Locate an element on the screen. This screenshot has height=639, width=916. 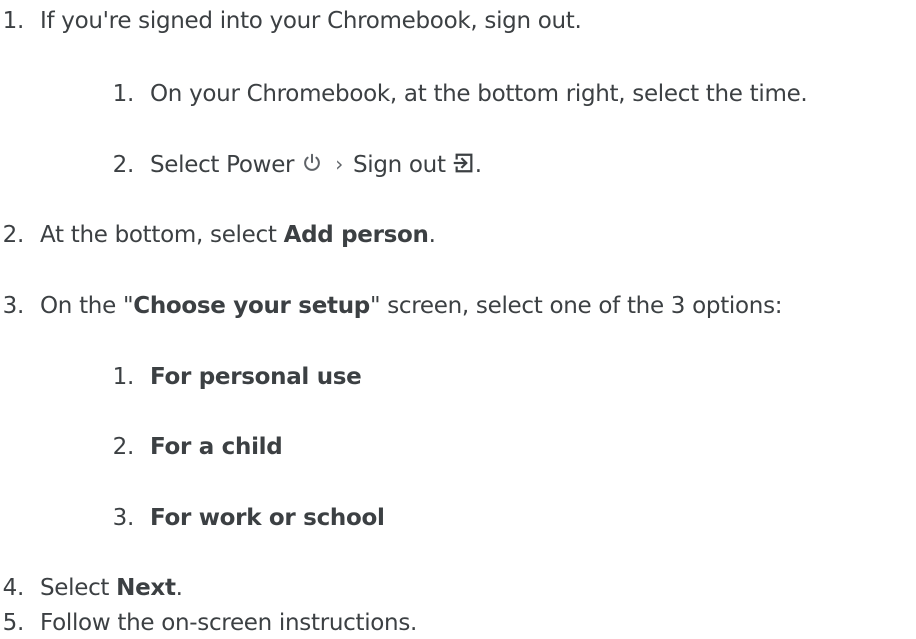
step-text: Follow the on-screen instructions. is located at coordinates (229, 623).